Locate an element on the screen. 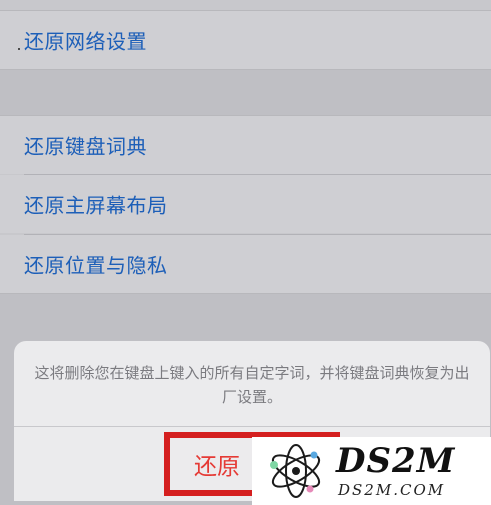 This screenshot has height=505, width=491. reset-home-screen-layout-label: 还原主屏幕布局 is located at coordinates (96, 205).